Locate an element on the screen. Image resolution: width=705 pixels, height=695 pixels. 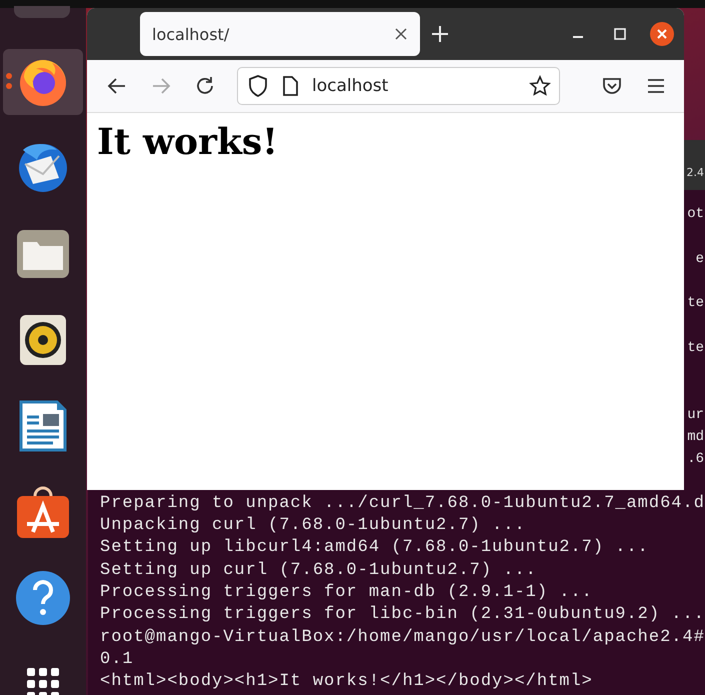
dock-item is located at coordinates (43, 82).